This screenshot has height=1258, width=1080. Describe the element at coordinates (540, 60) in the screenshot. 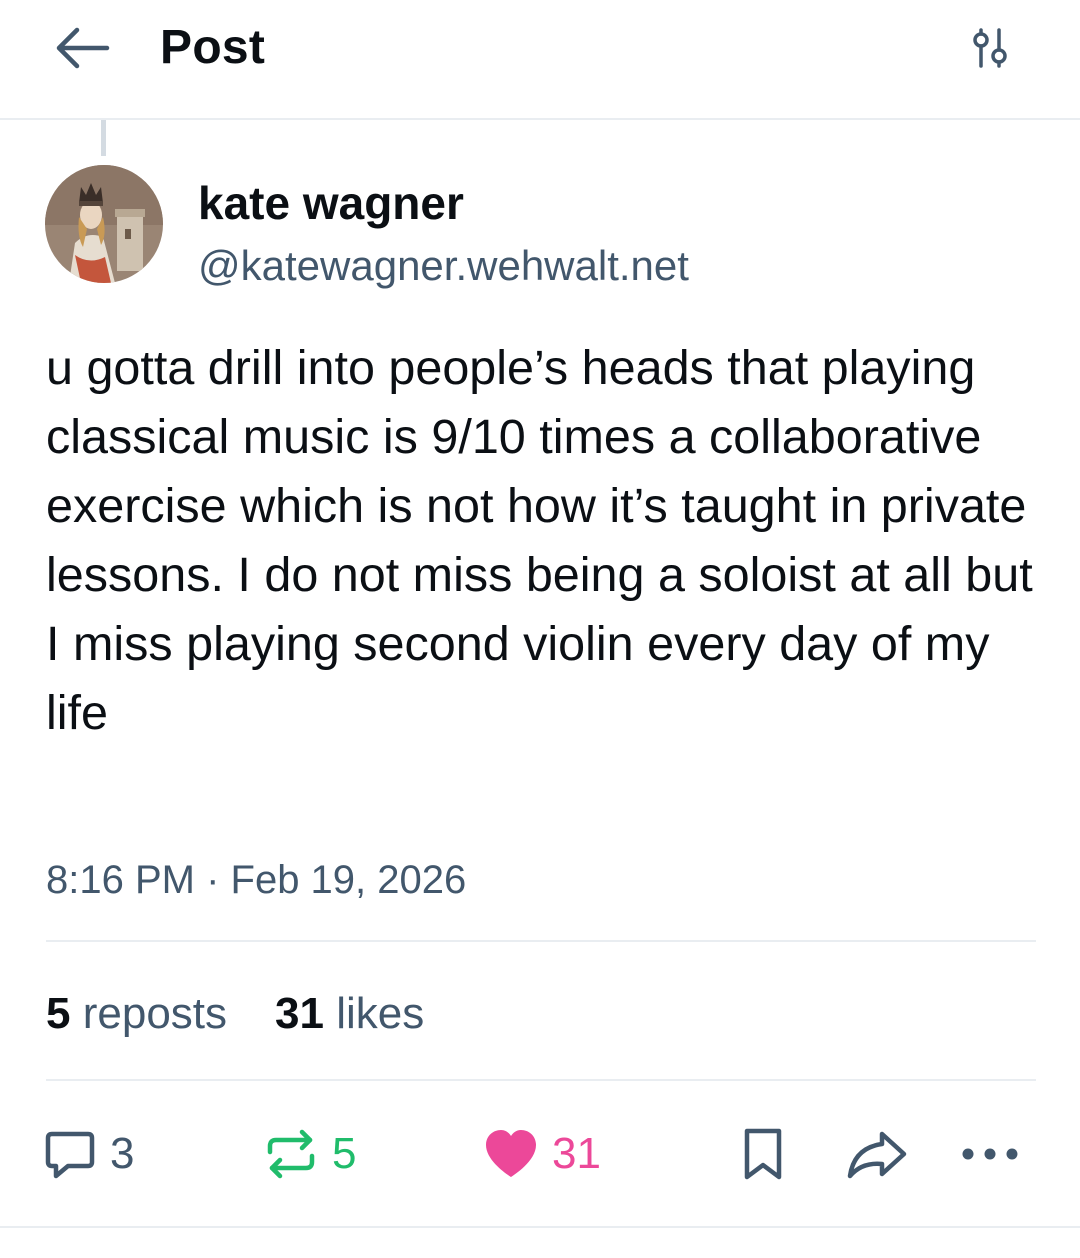

I see `top-bar: Post` at that location.